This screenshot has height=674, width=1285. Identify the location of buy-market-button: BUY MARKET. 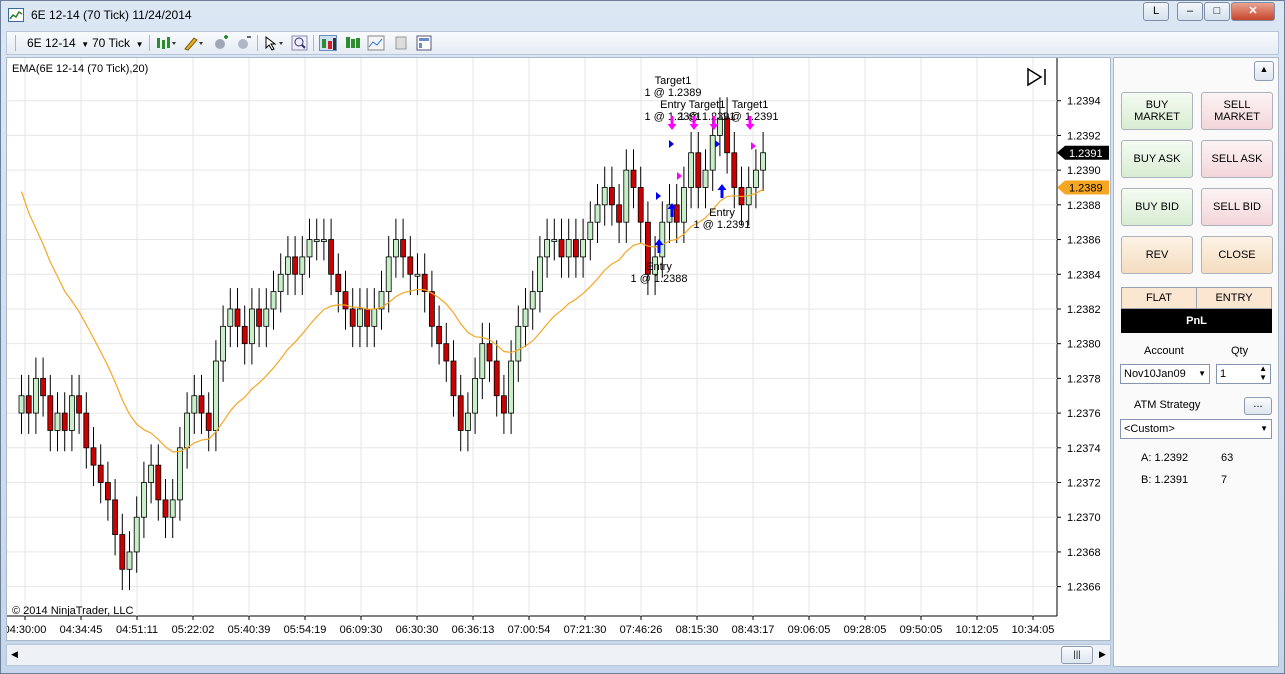
(1157, 111).